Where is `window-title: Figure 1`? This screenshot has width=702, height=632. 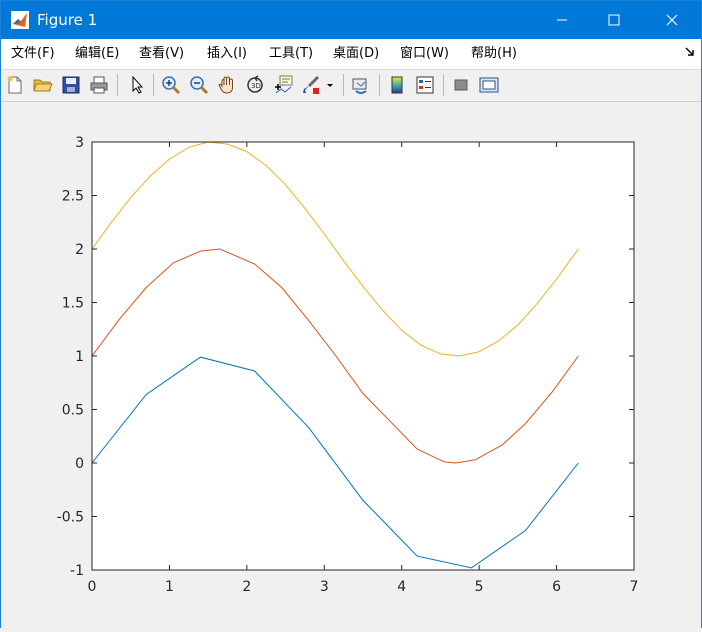
window-title: Figure 1 is located at coordinates (67, 20).